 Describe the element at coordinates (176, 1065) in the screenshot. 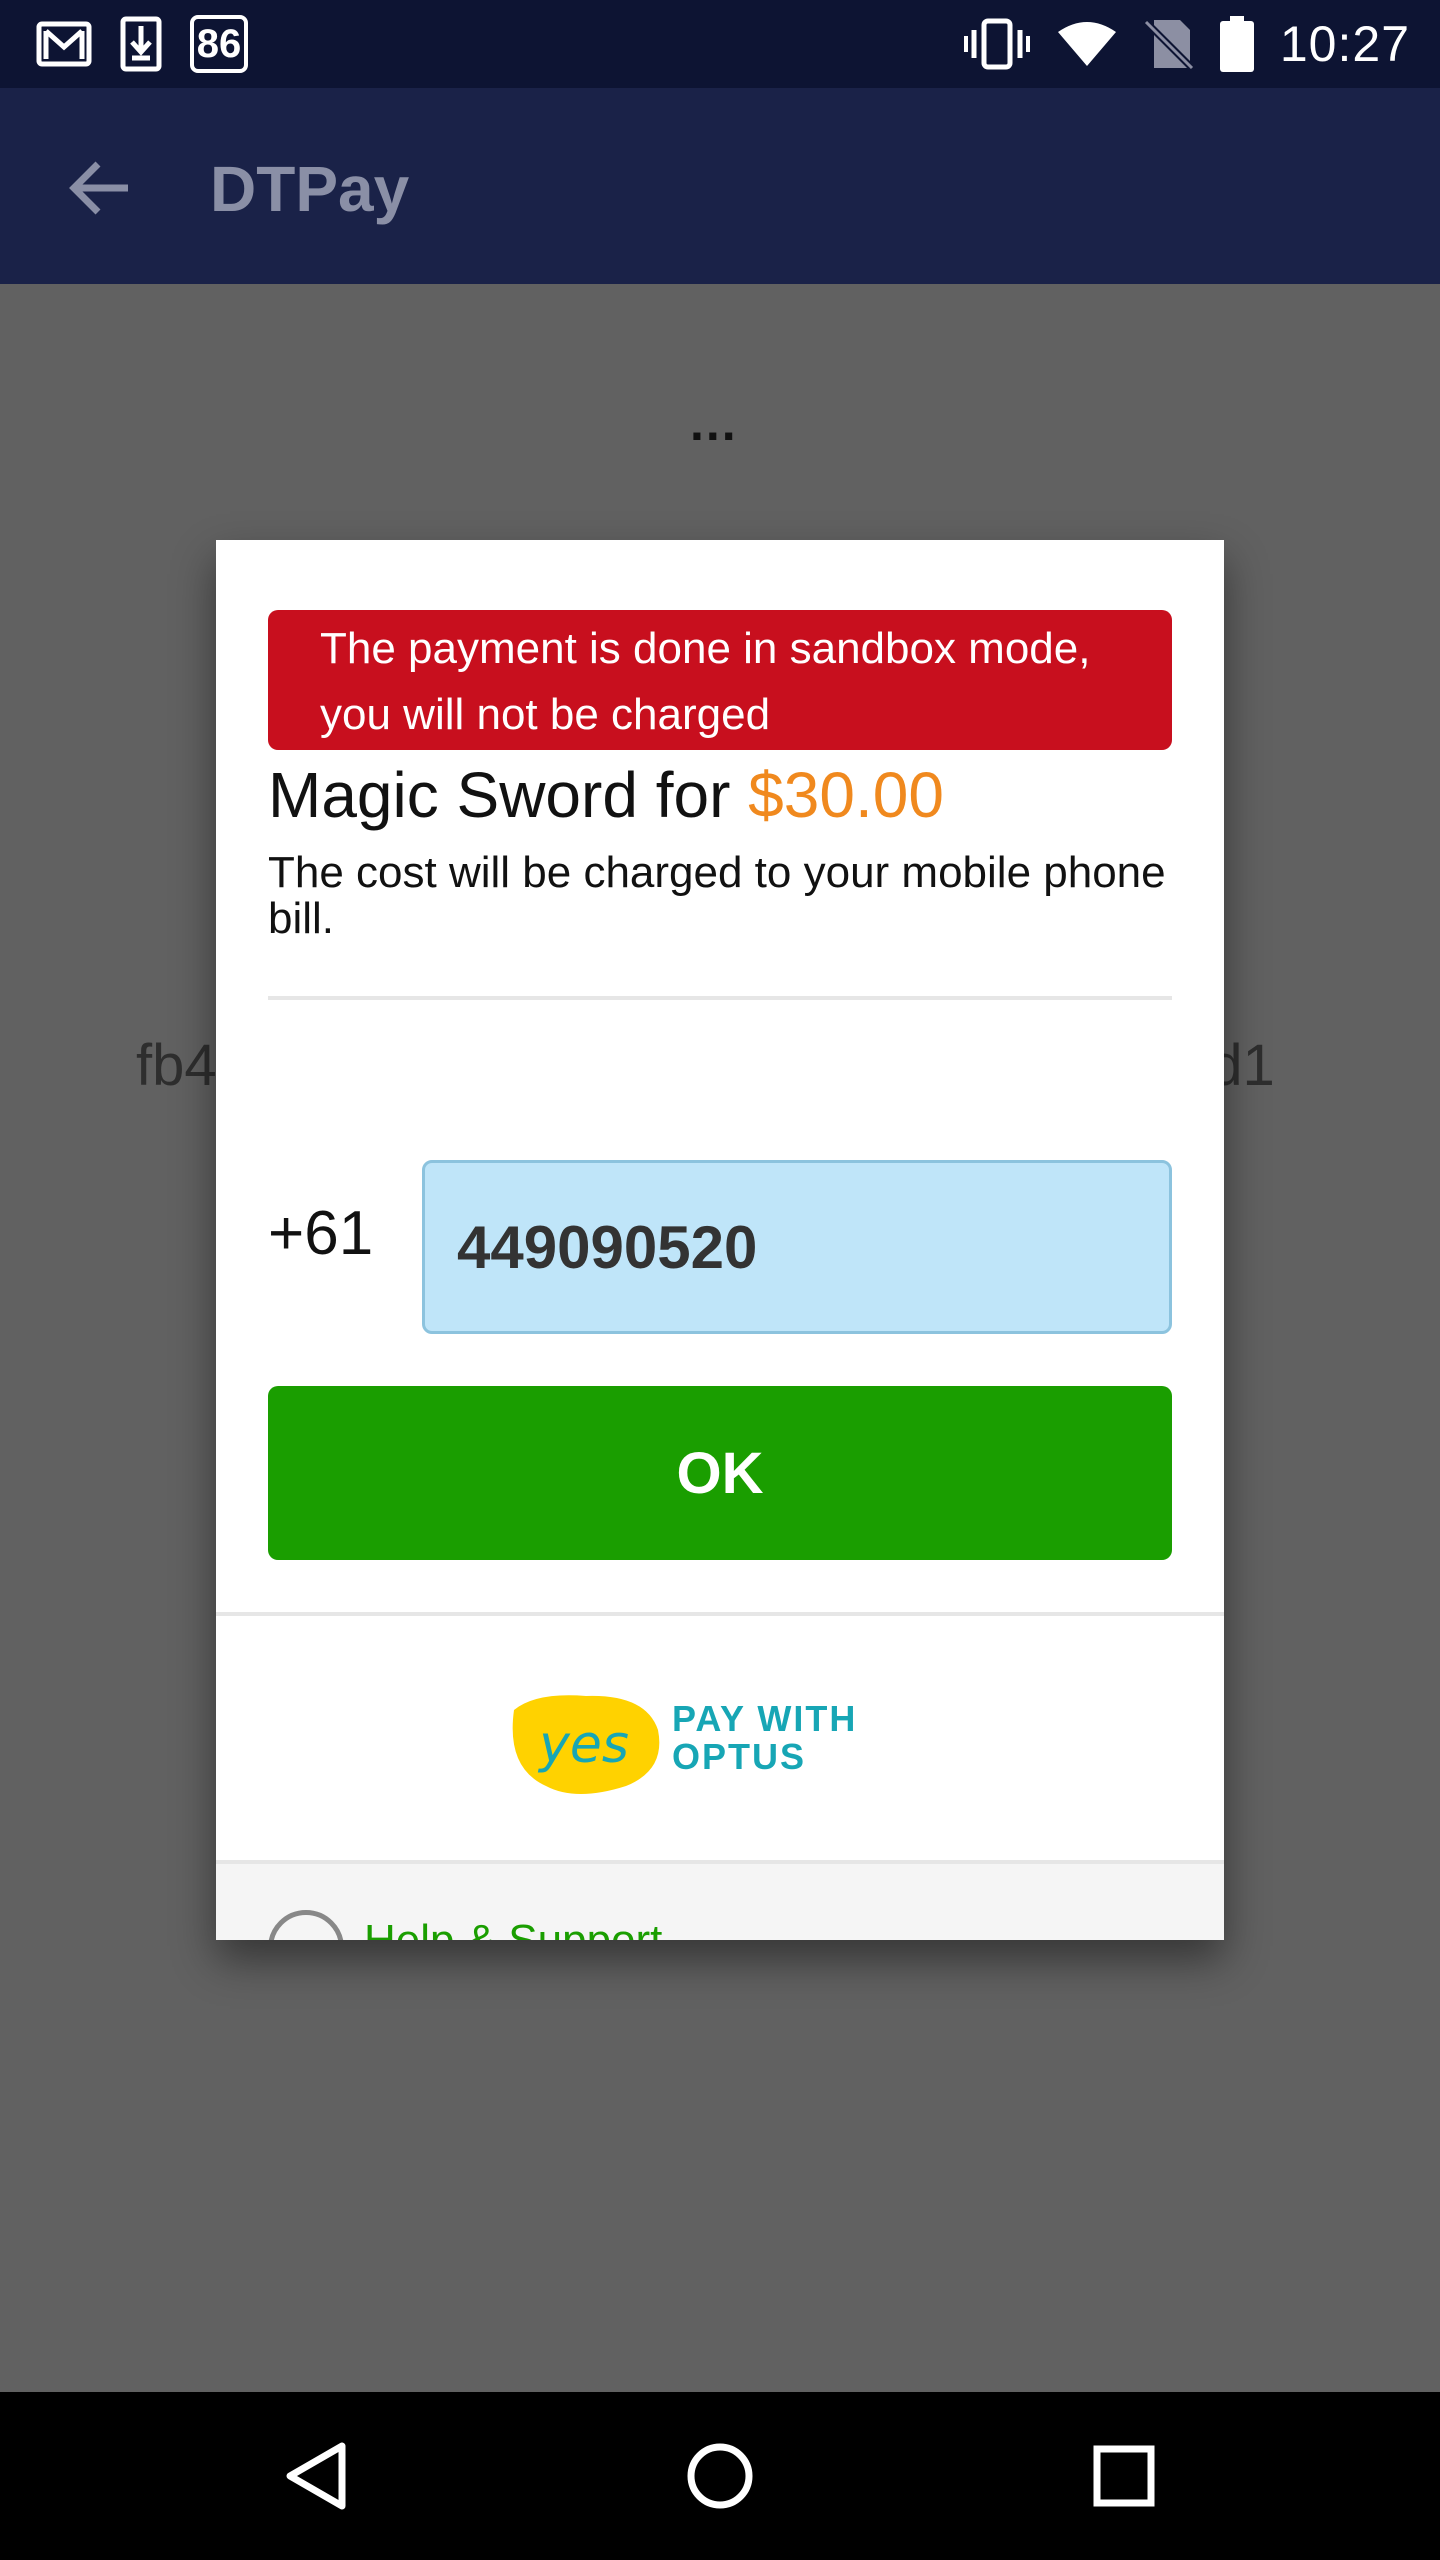

I see `transaction-id-start: fb4` at that location.